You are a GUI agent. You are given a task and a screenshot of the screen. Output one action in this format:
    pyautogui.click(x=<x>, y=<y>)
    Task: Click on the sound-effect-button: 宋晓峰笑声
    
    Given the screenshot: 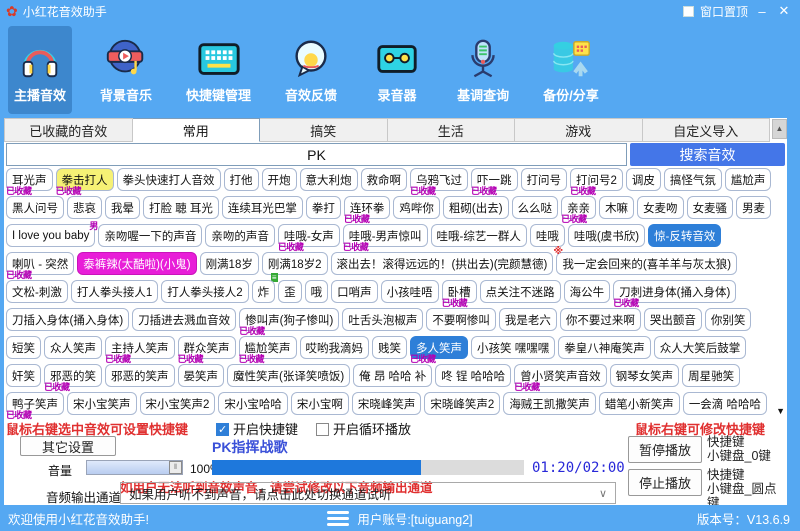 What is the action you would take?
    pyautogui.click(x=386, y=403)
    